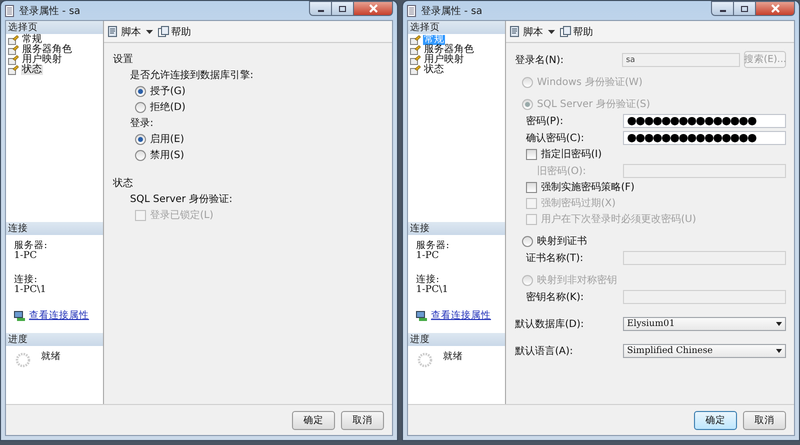  I want to click on section-heading: 状态, so click(123, 183).